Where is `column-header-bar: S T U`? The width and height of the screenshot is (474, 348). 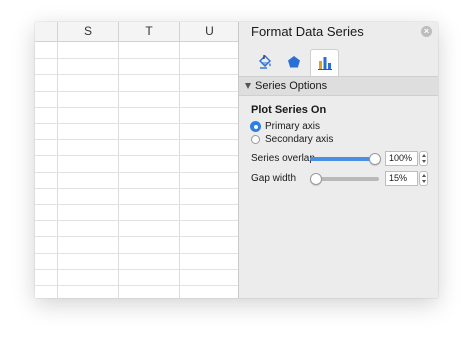
column-header-bar: S T U is located at coordinates (136, 32).